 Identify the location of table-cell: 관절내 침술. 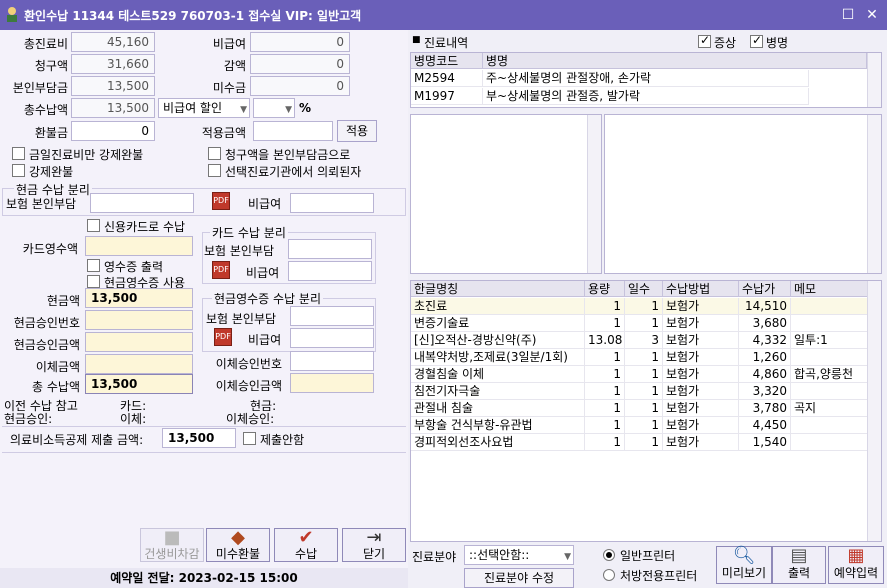
(498, 408).